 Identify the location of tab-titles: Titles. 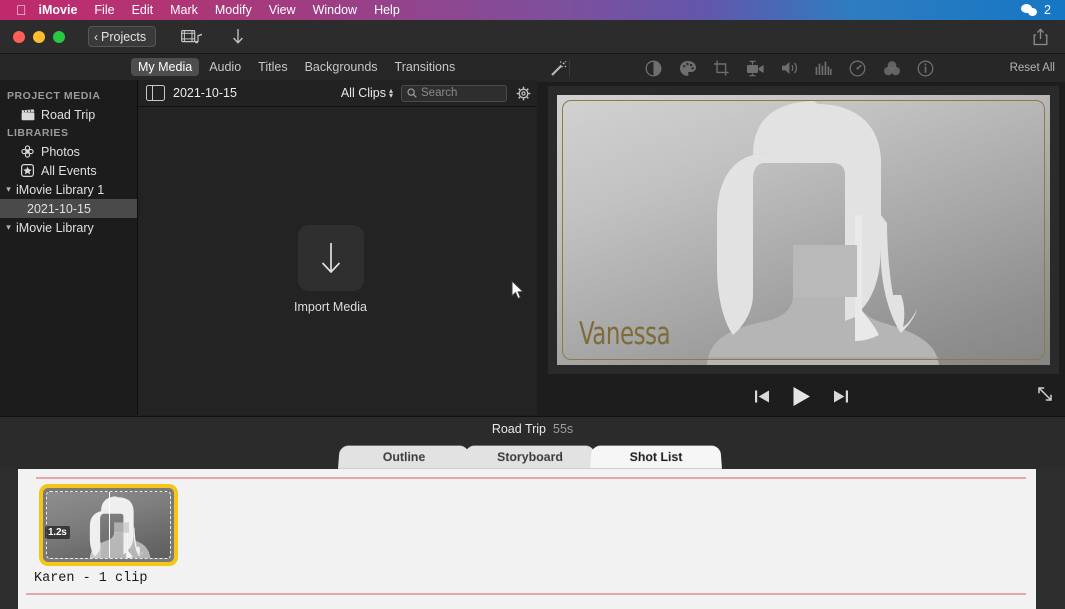
(272, 67).